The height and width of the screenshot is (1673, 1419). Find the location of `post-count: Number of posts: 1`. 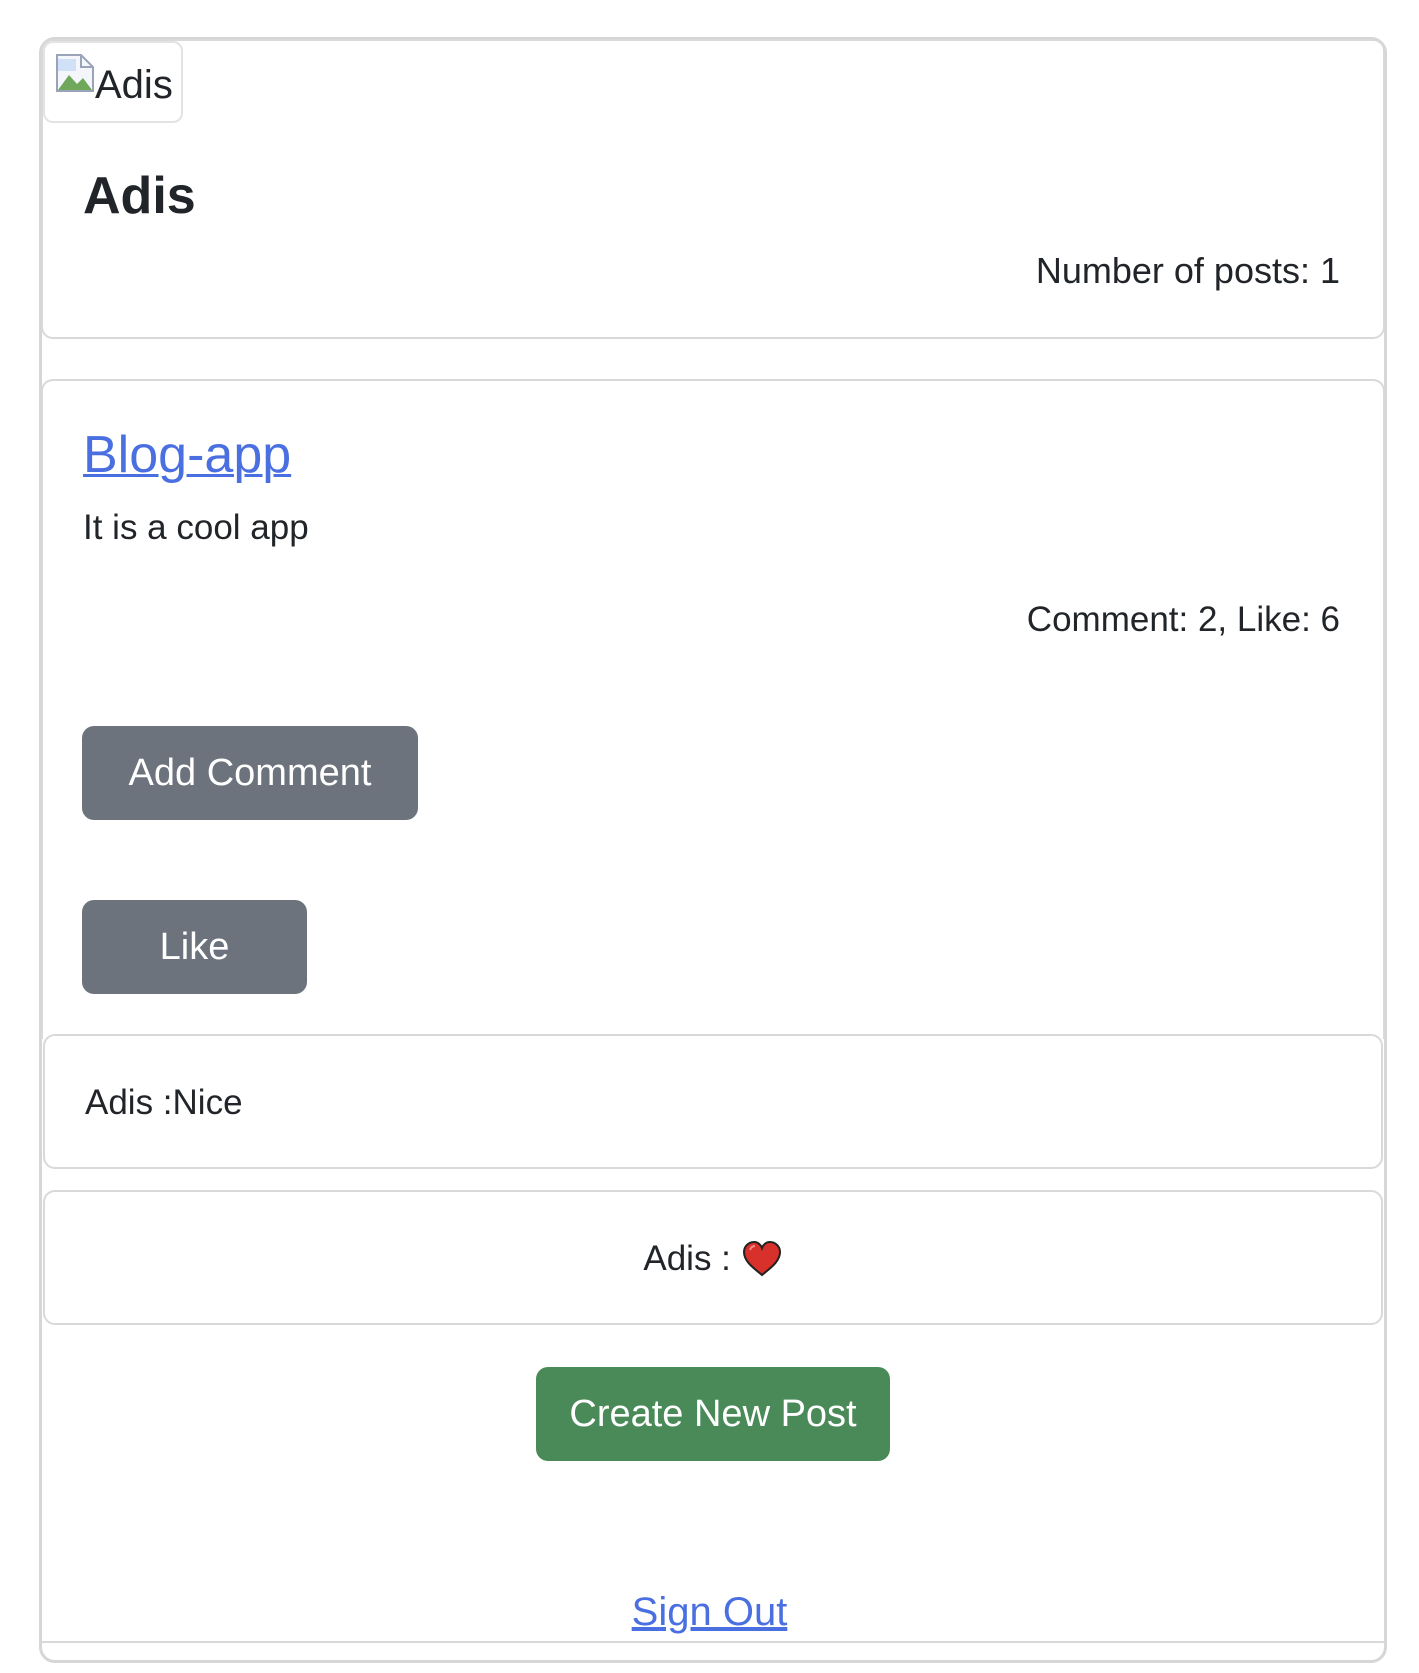

post-count: Number of posts: 1 is located at coordinates (1187, 270).